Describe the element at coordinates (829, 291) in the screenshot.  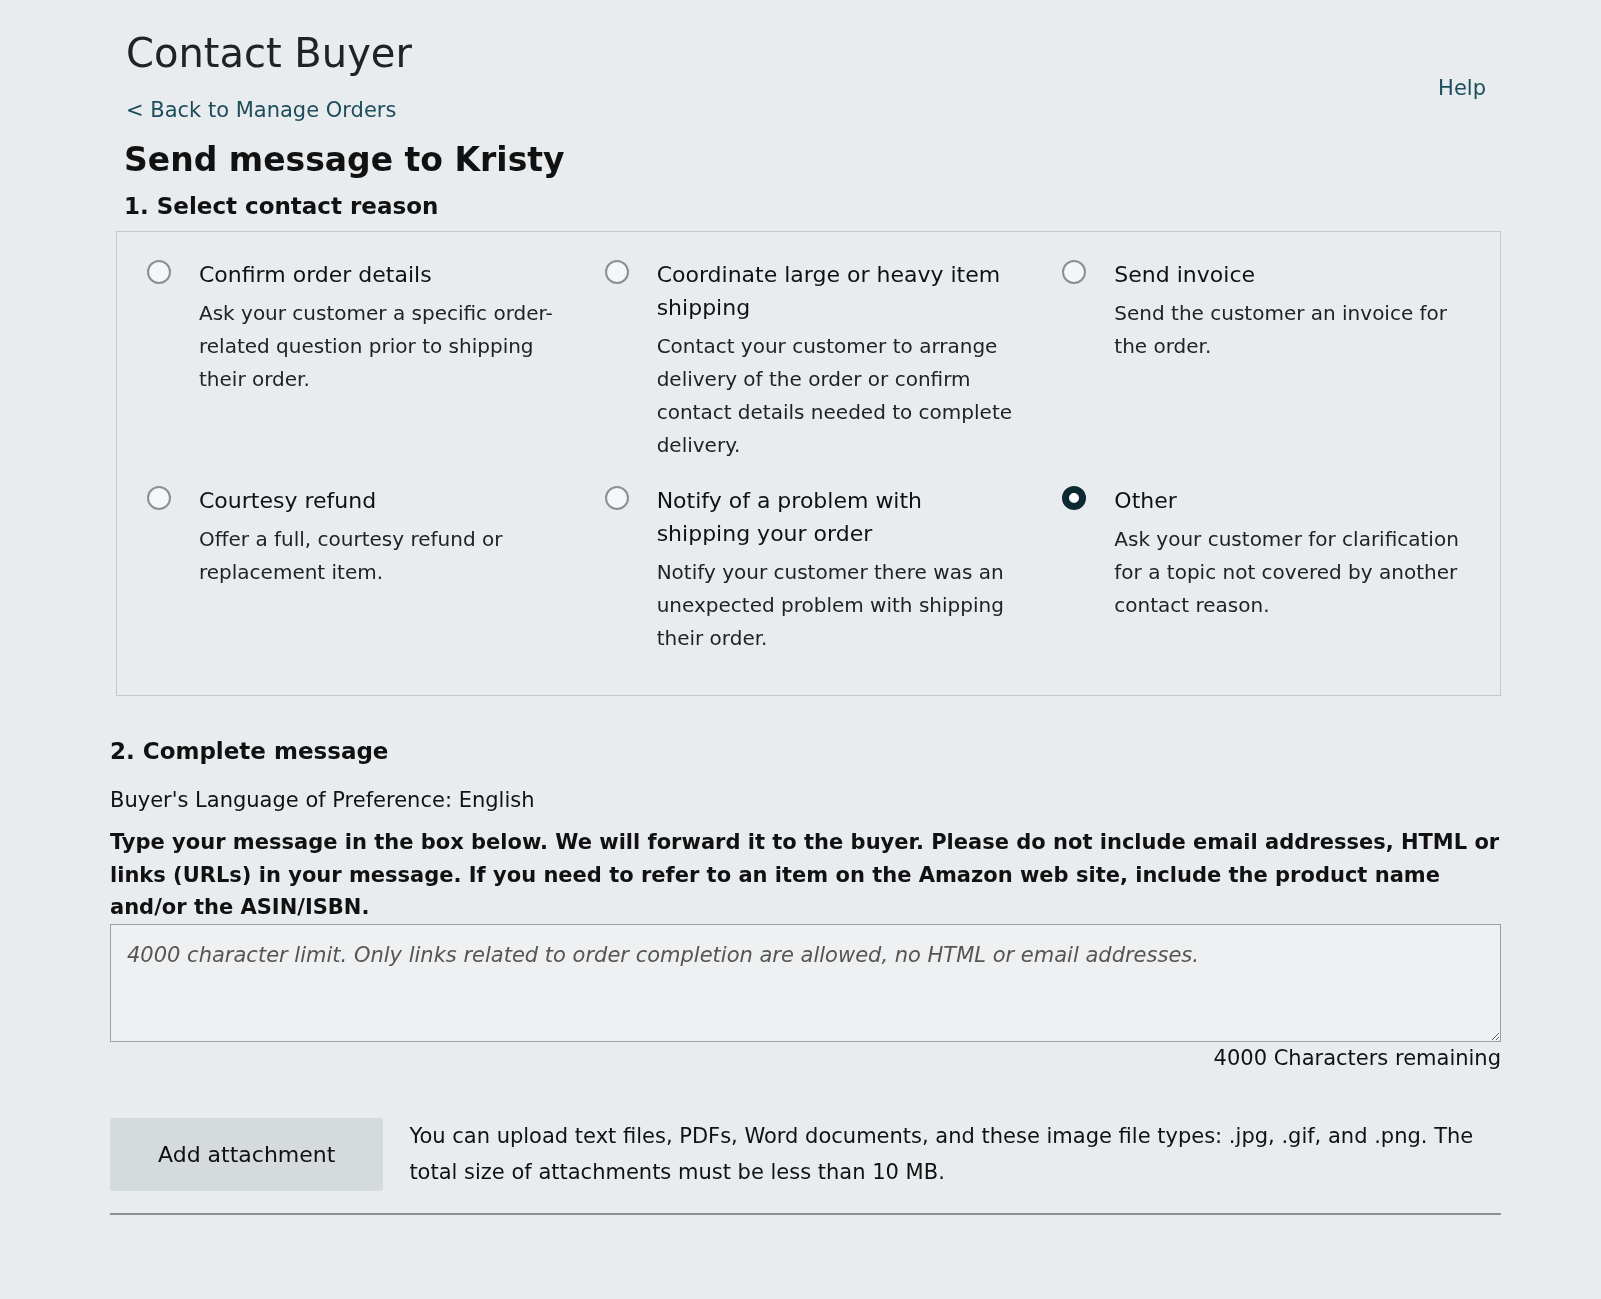
I see `option-label: Coordinate large or heavy item shipping` at that location.